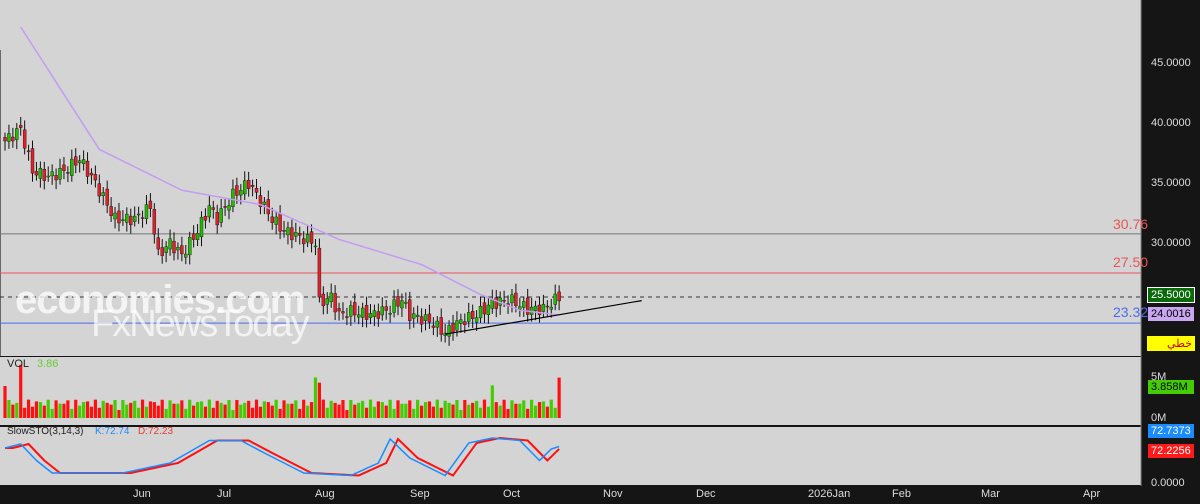  What do you see at coordinates (1171, 343) in the screenshot?
I see `line-type-button: خطي` at bounding box center [1171, 343].